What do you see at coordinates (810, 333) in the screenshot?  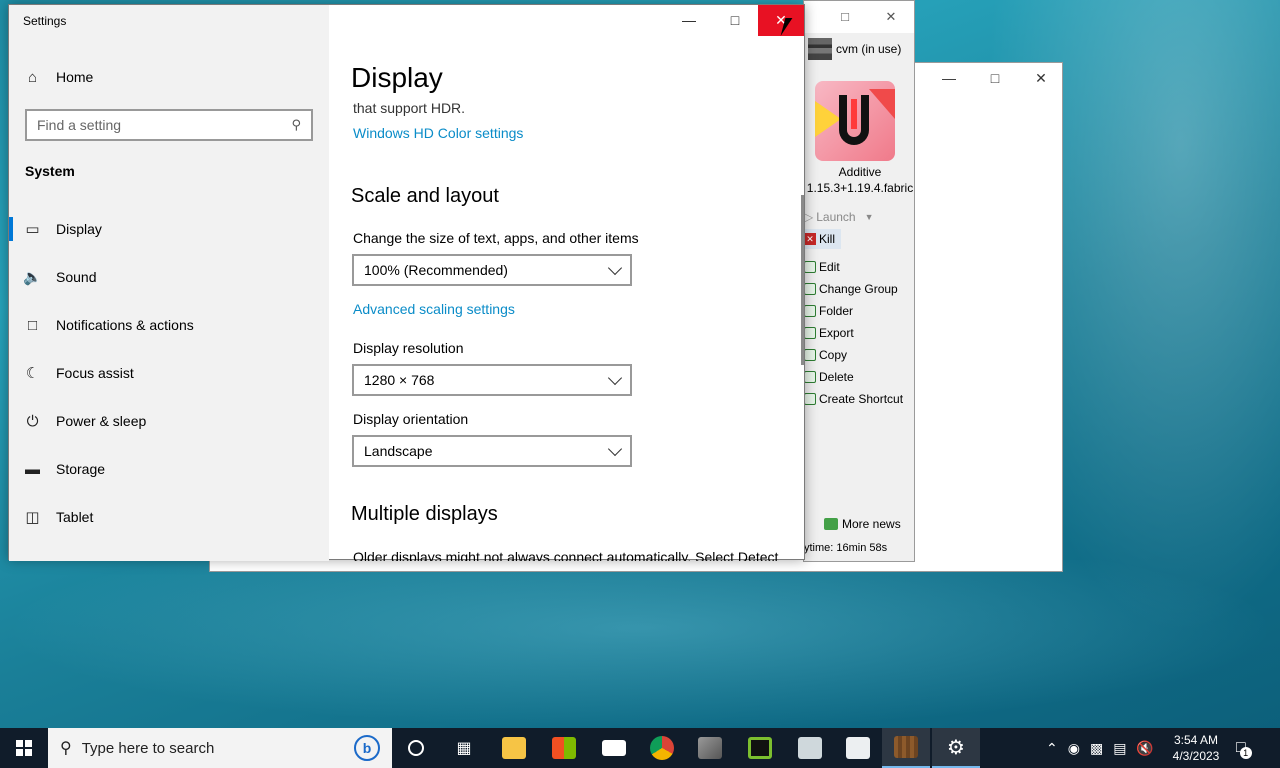 I see `export-icon` at bounding box center [810, 333].